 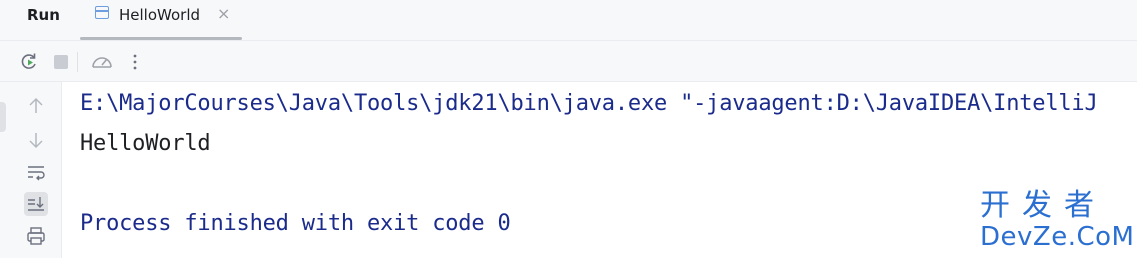 I want to click on stop-icon, so click(x=61, y=62).